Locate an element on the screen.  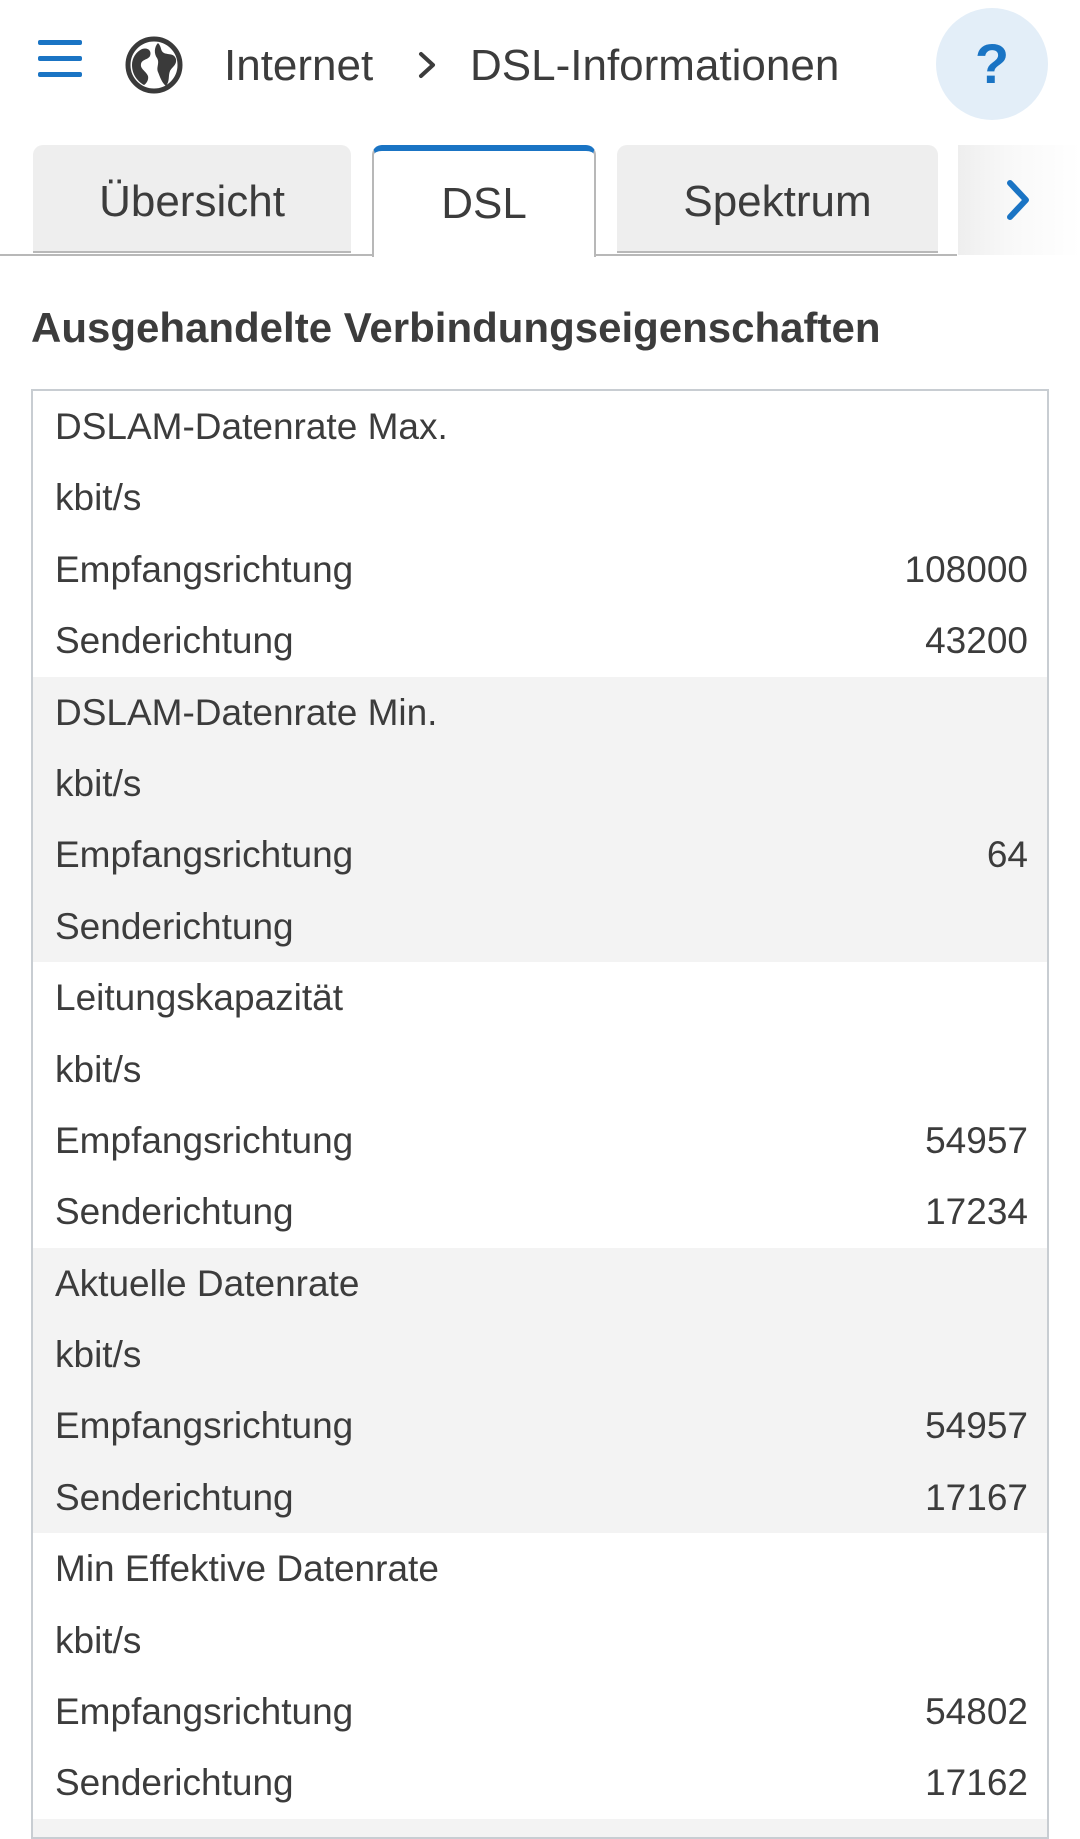
group-title: DSLAM-Datenrate Min. is located at coordinates (246, 712).